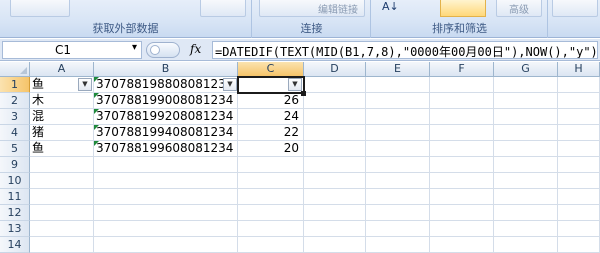  Describe the element at coordinates (15, 117) in the screenshot. I see `row-header-3: 3` at that location.